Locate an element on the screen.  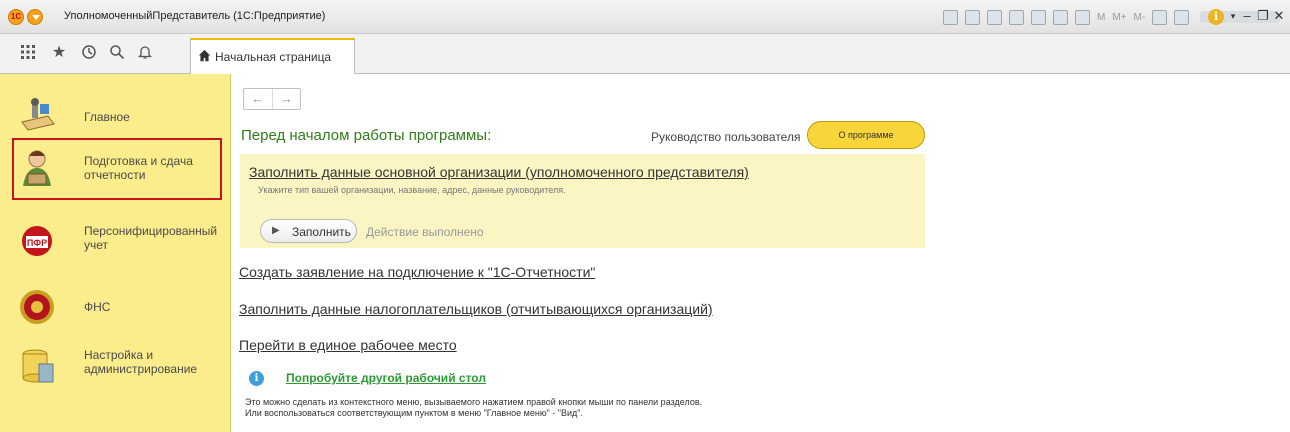
search-icon is located at coordinates (117, 53).